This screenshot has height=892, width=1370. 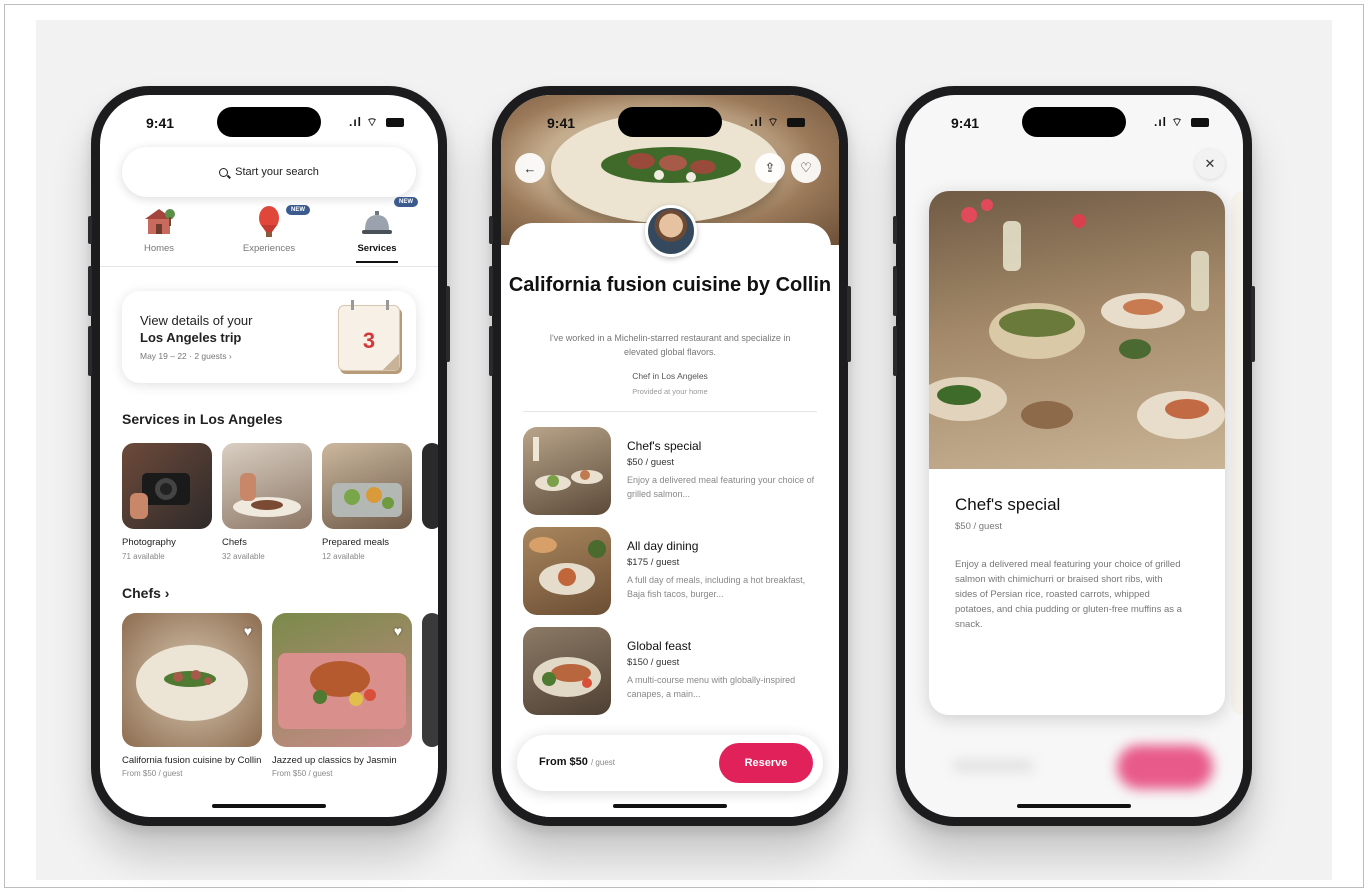 I want to click on chef-avatar, so click(x=671, y=231).